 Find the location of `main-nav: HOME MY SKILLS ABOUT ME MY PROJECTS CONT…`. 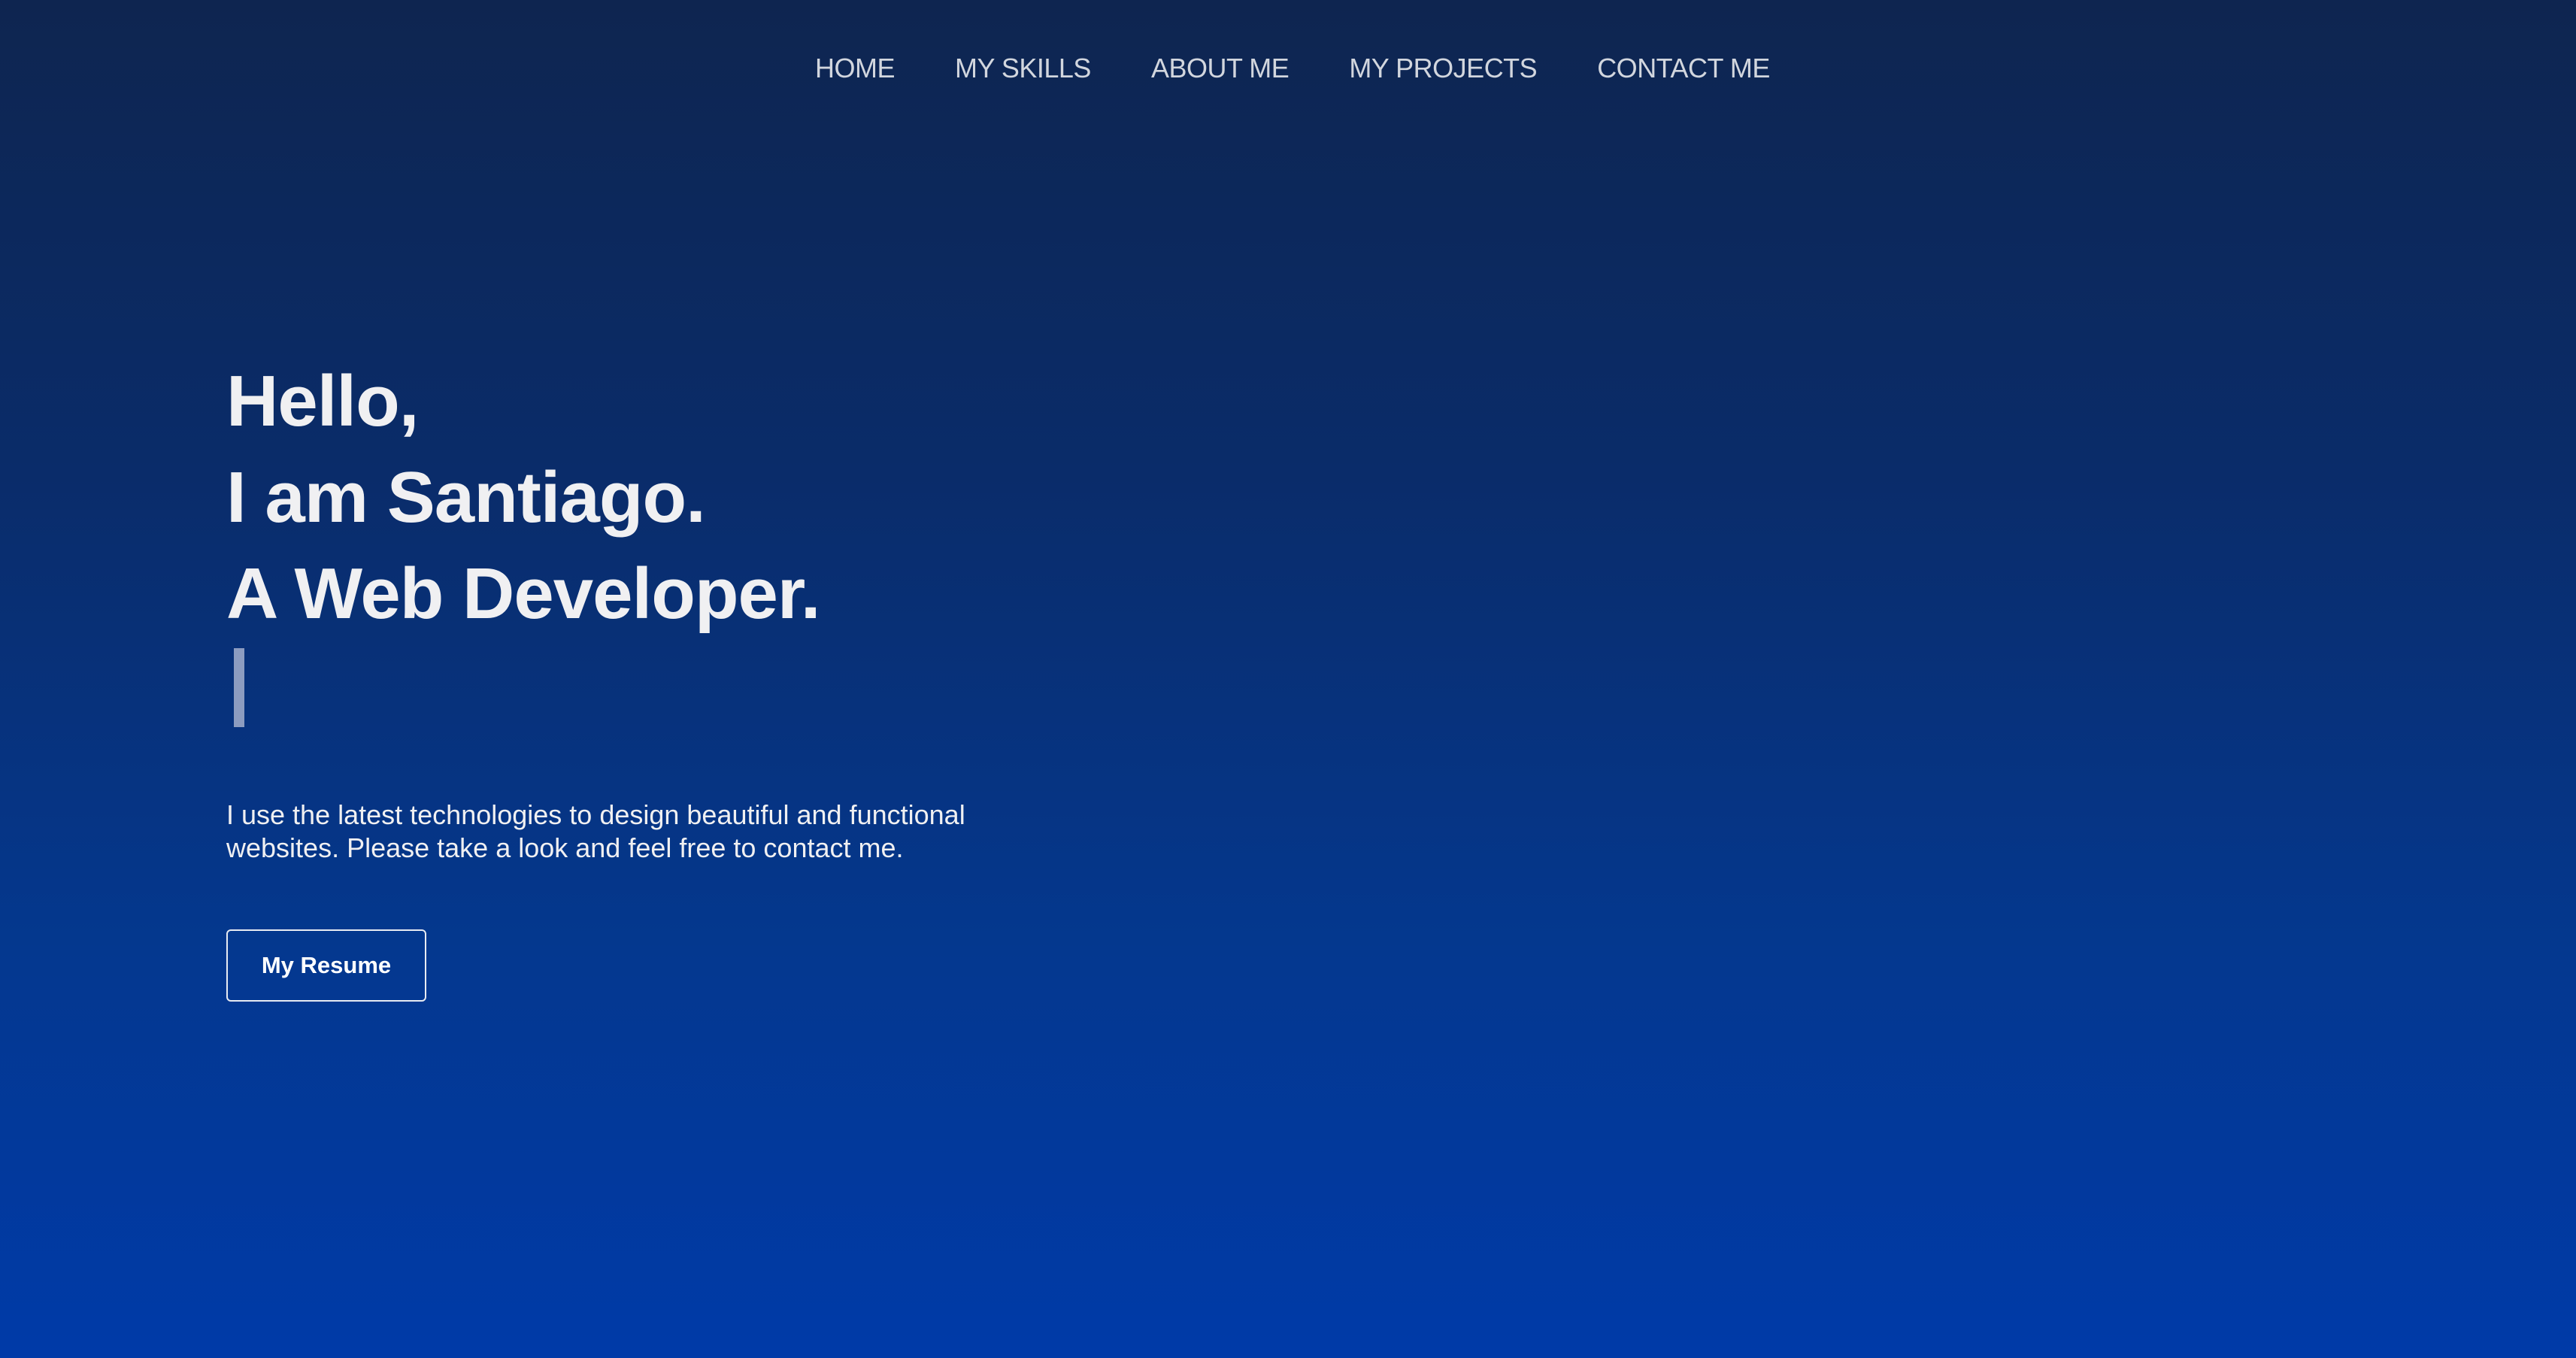

main-nav: HOME MY SKILLS ABOUT ME MY PROJECTS CONT… is located at coordinates (1288, 69).